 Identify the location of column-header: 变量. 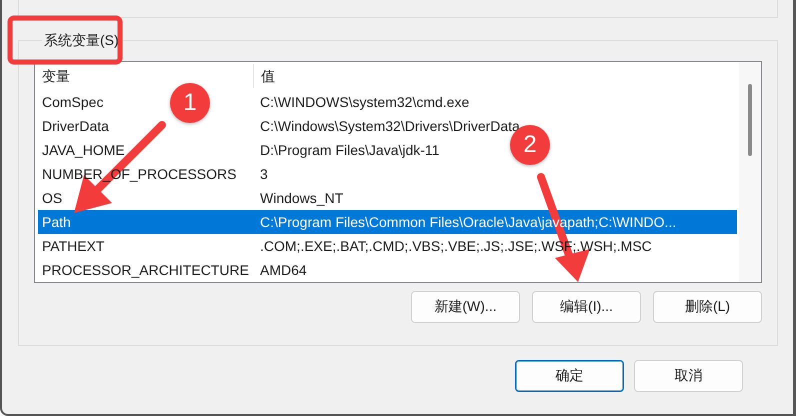
(52, 76).